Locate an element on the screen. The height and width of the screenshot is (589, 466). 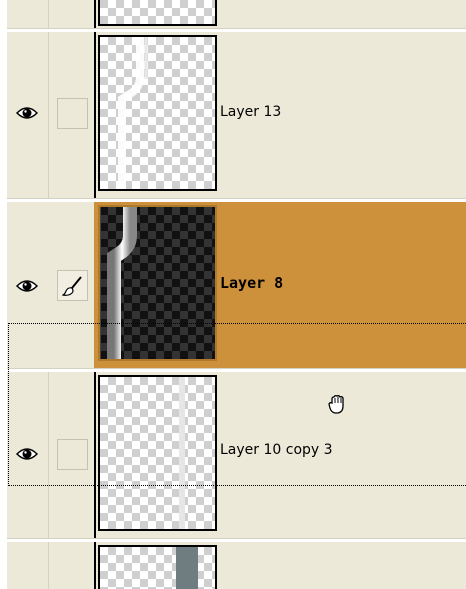
grab-hand-cursor-icon is located at coordinates (336, 404).